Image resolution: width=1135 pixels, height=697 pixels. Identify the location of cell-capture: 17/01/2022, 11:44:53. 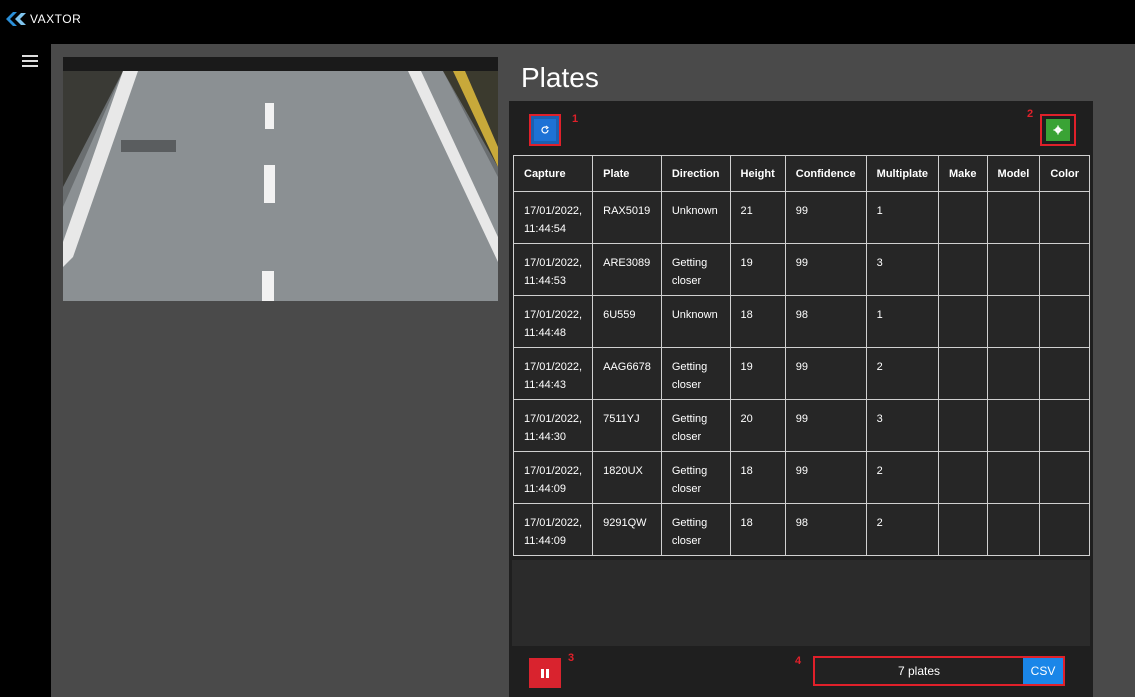
(553, 269).